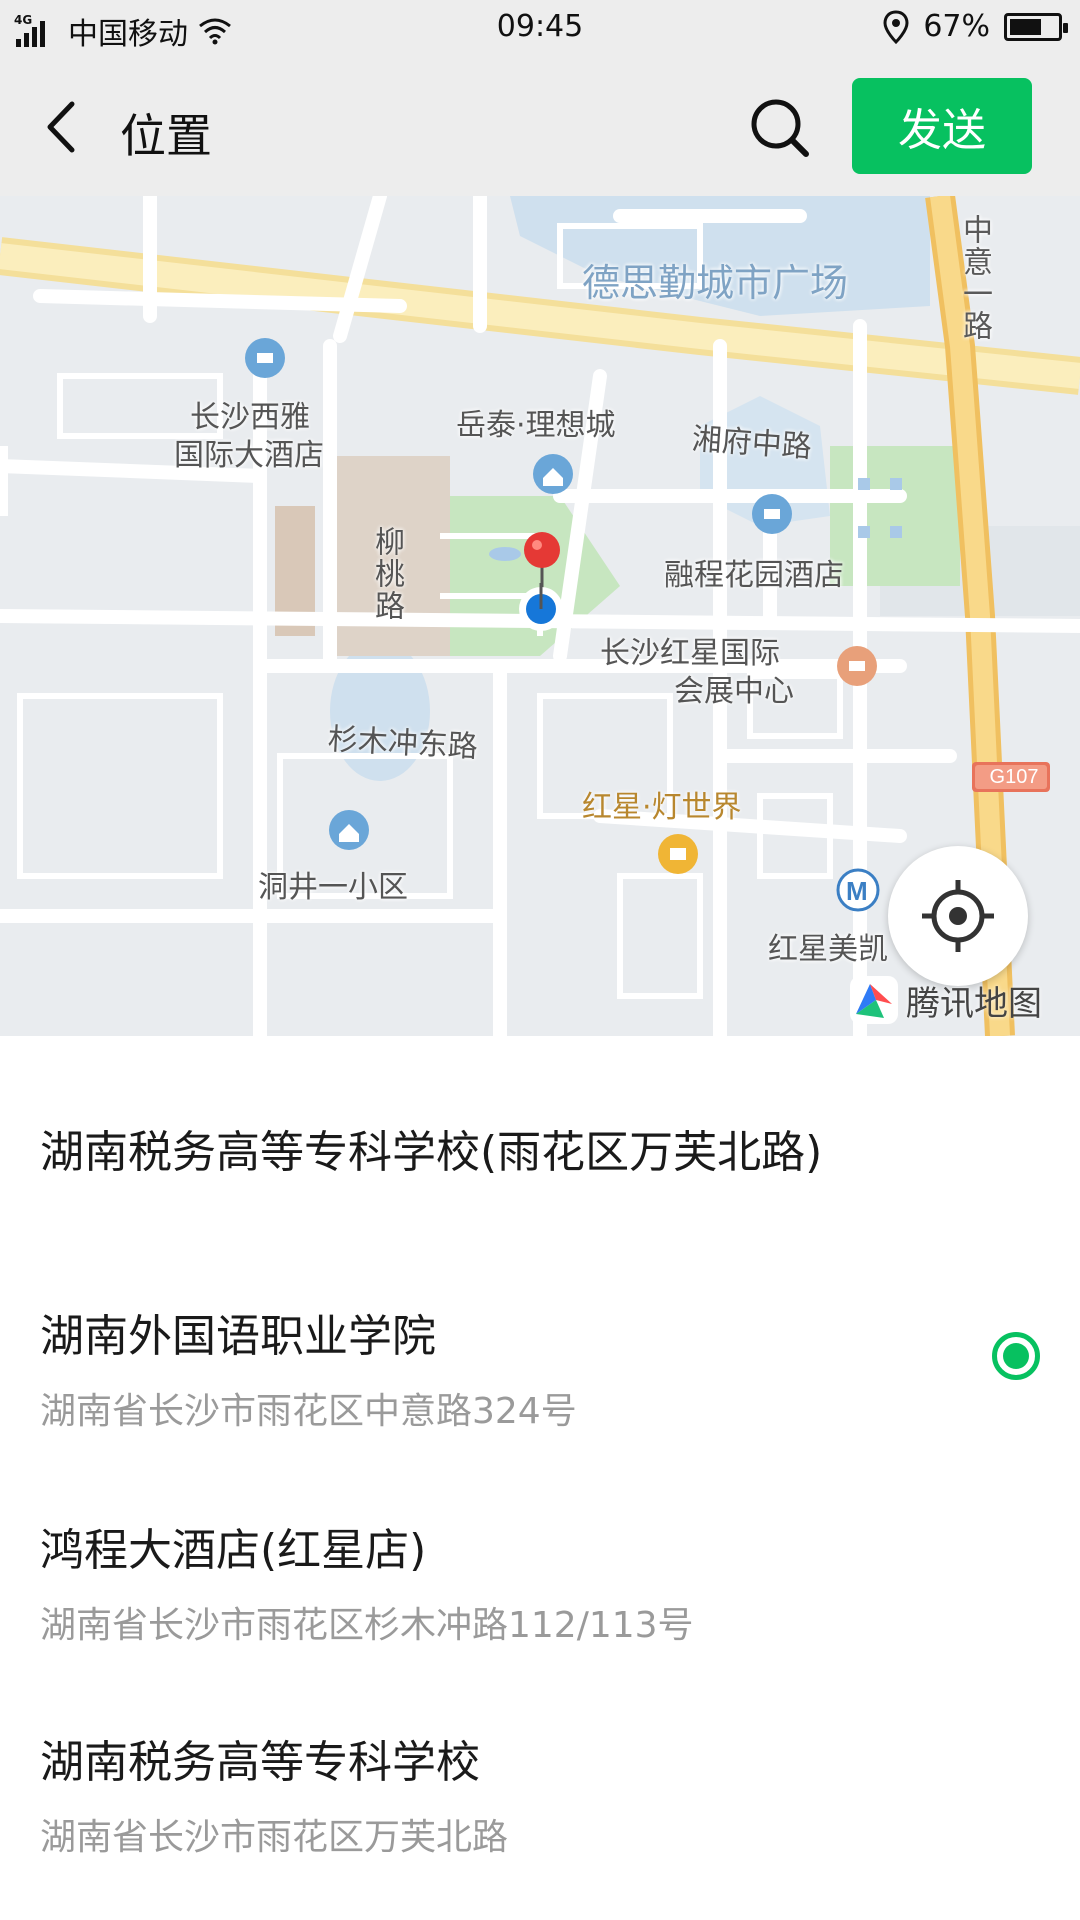 This screenshot has height=1920, width=1080. What do you see at coordinates (896, 26) in the screenshot?
I see `location-status-icon` at bounding box center [896, 26].